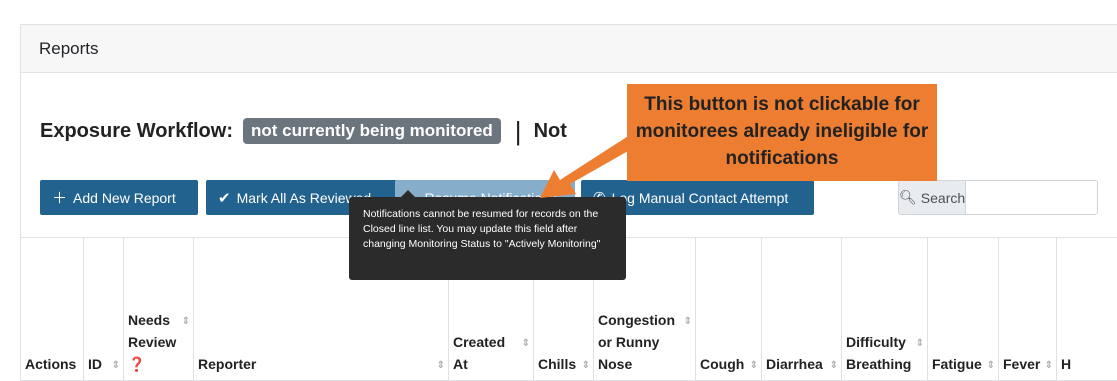 This screenshot has height=381, width=1117. Describe the element at coordinates (801, 309) in the screenshot. I see `column-header: Diarrhea ⇕` at that location.